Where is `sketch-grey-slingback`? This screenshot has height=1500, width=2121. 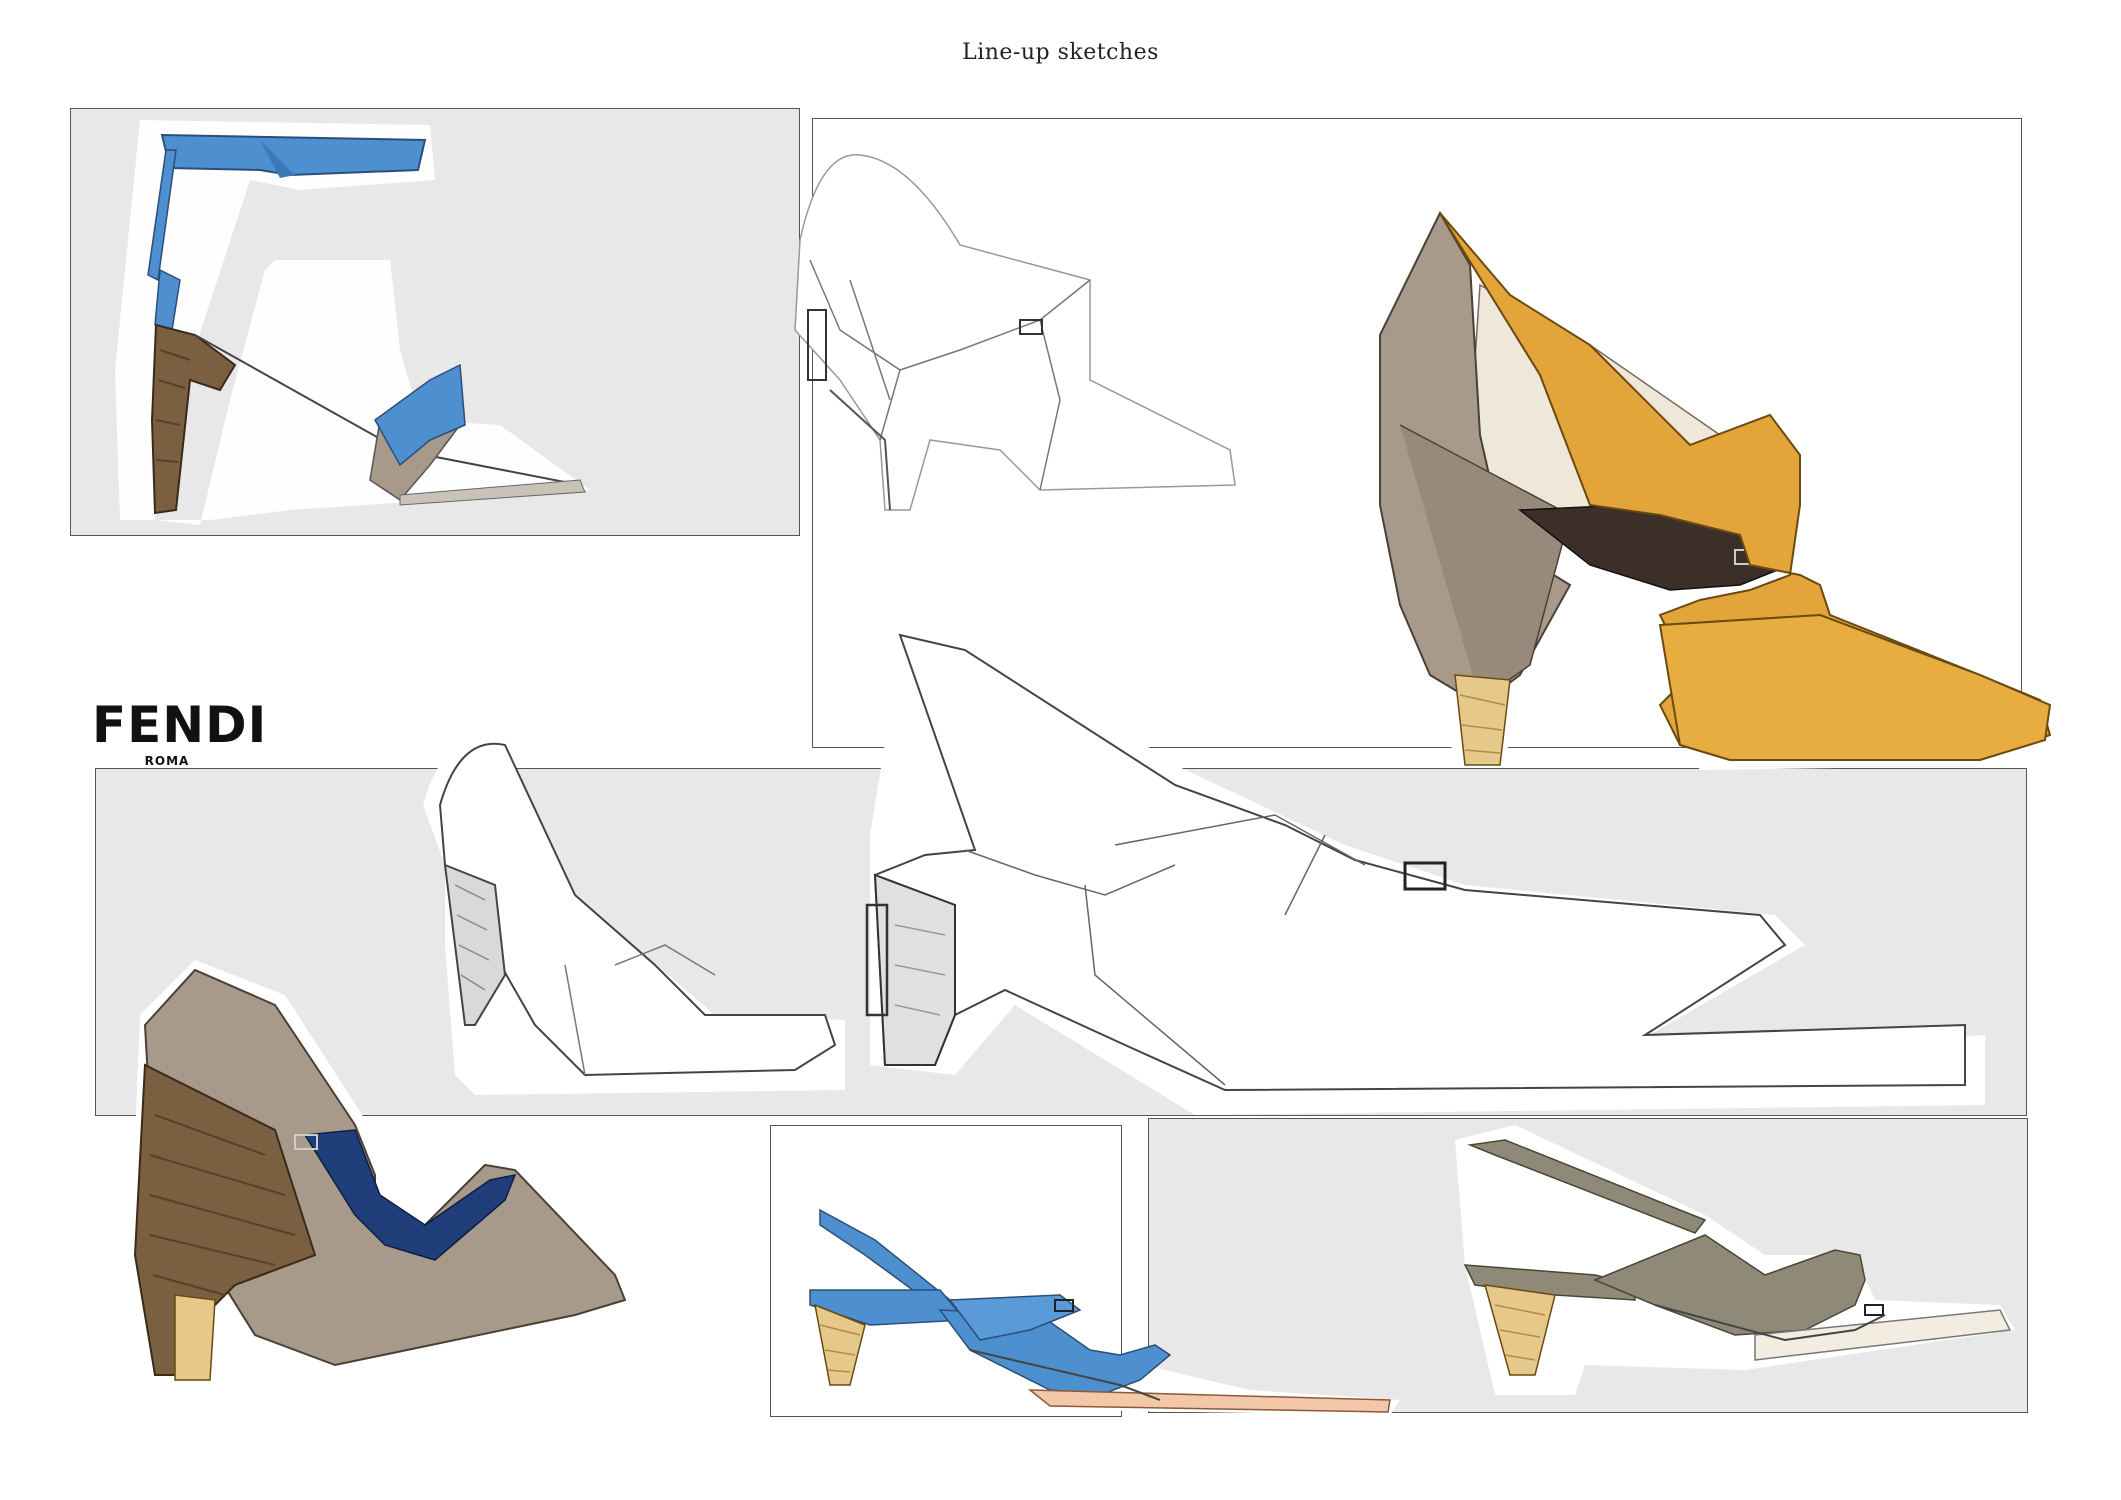
sketch-grey-slingback is located at coordinates (1735, 1260).